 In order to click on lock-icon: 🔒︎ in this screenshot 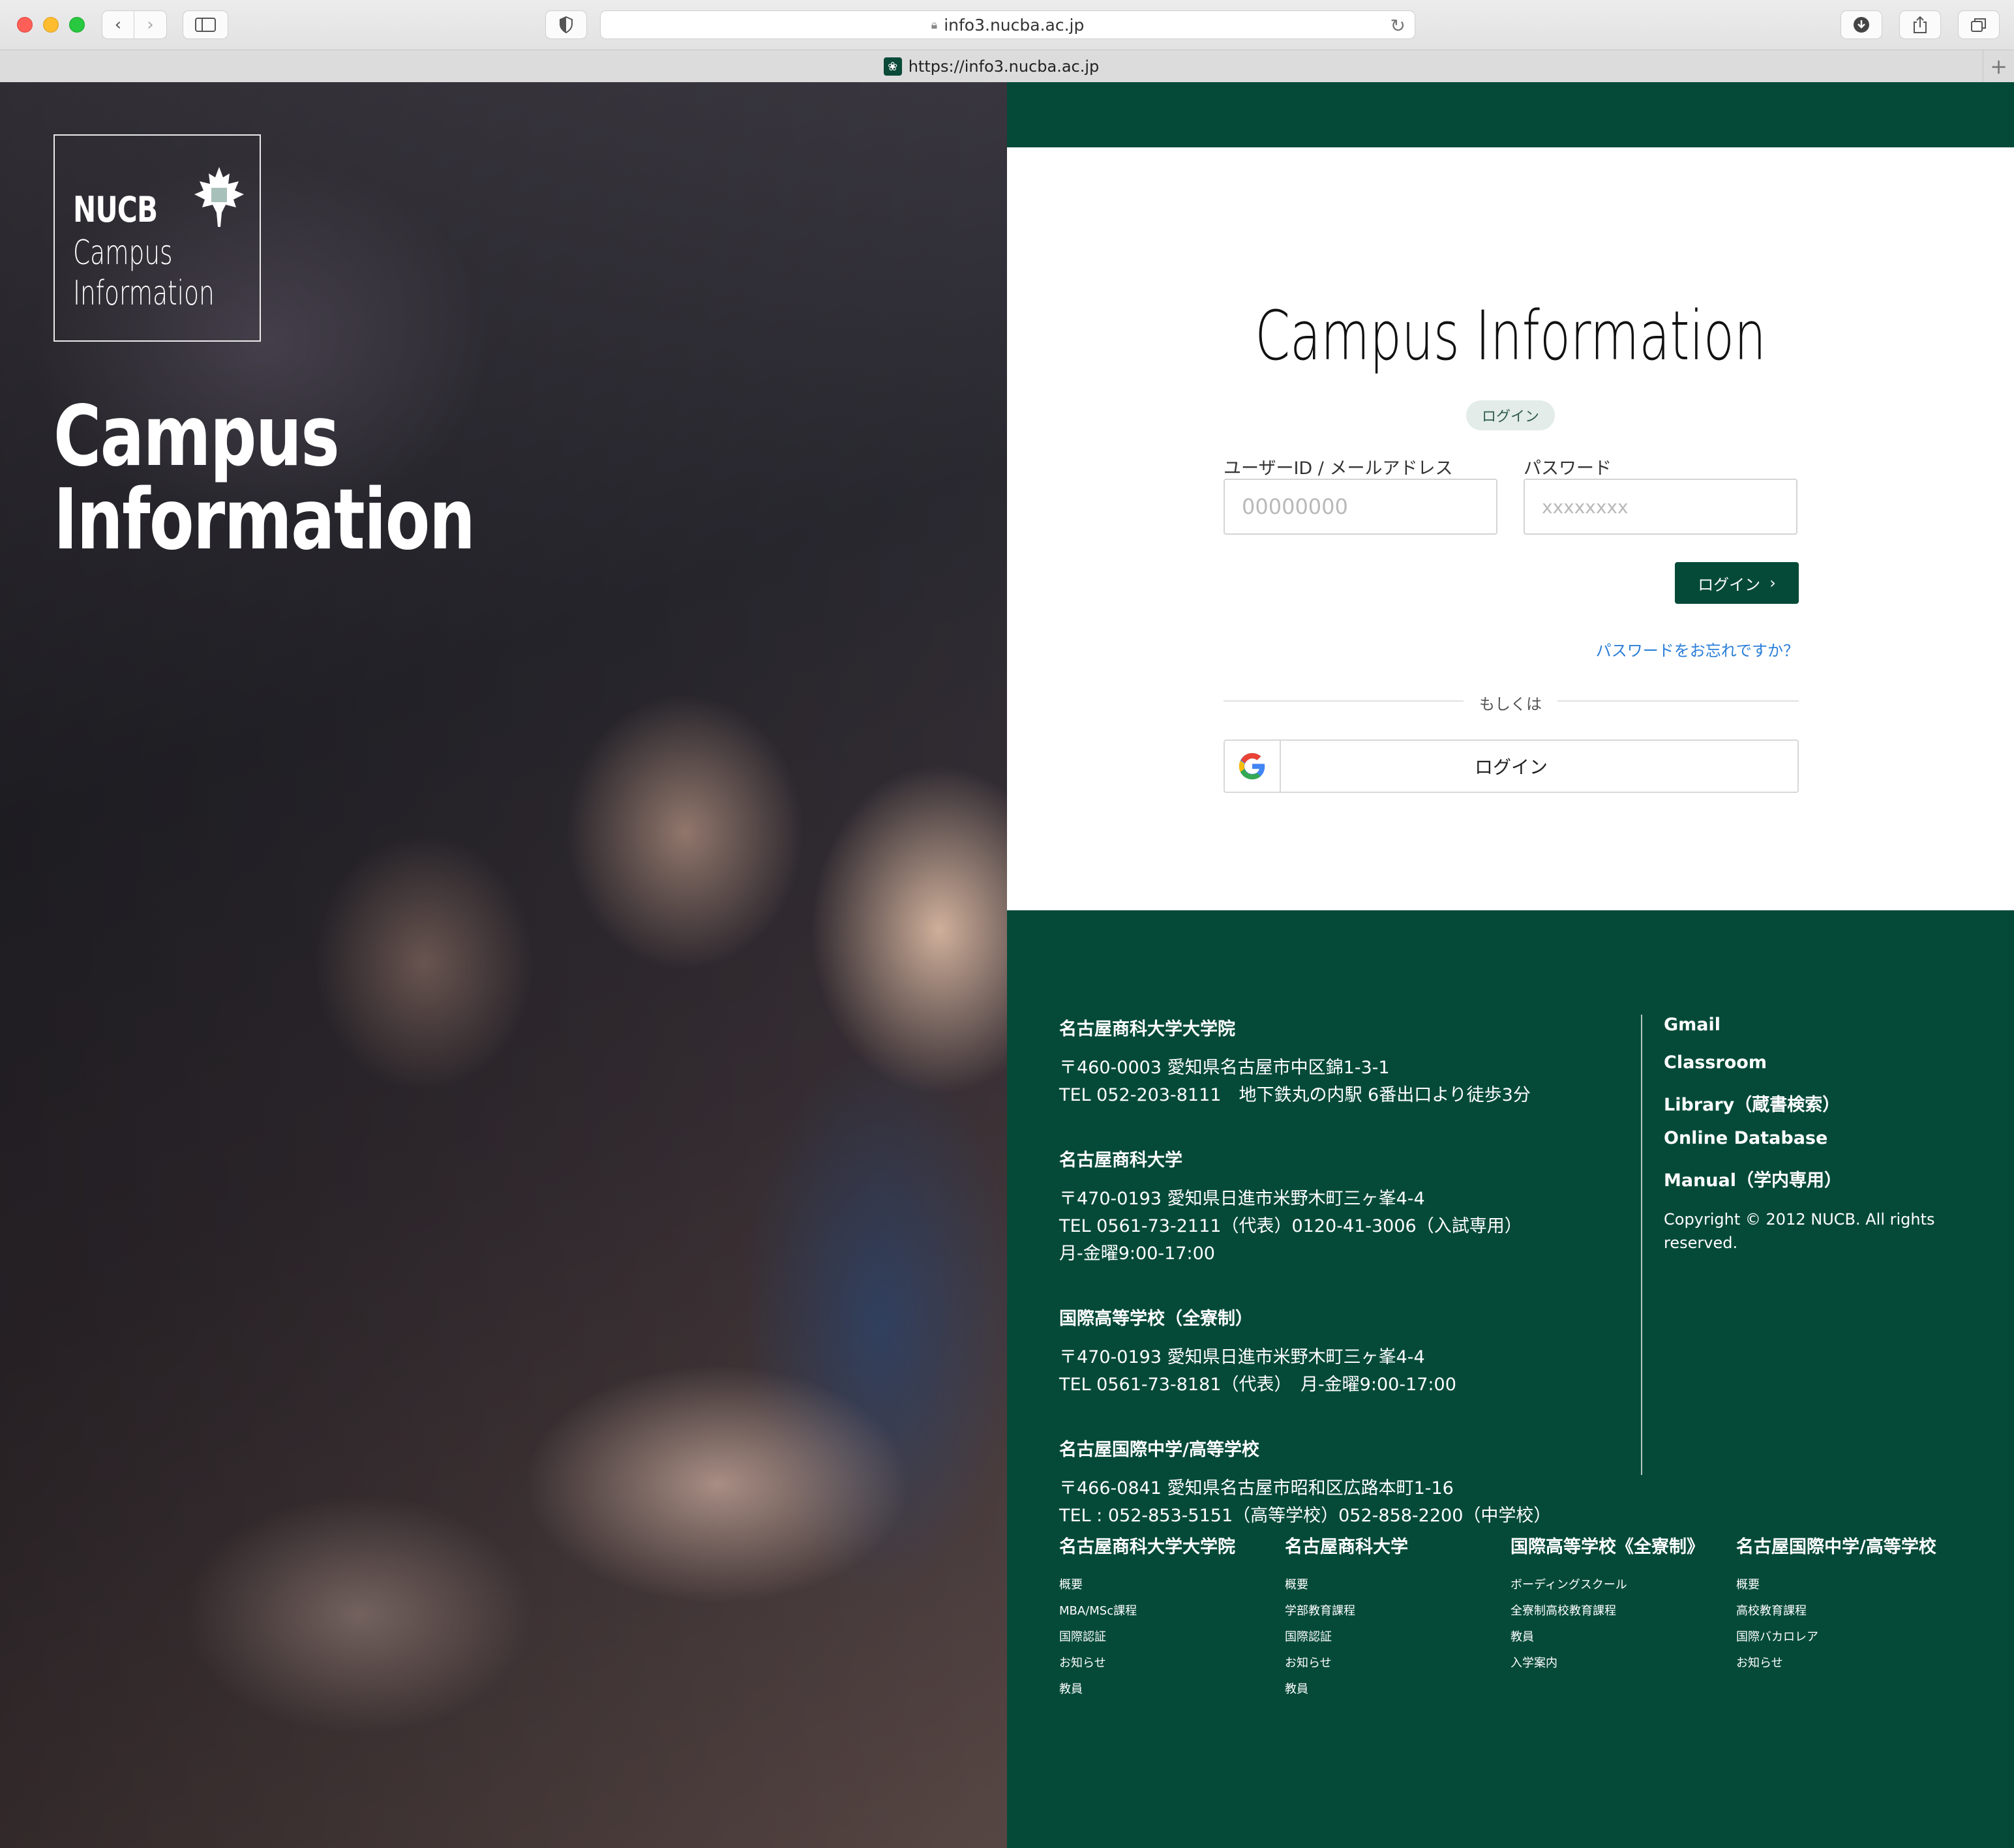, I will do `click(934, 25)`.